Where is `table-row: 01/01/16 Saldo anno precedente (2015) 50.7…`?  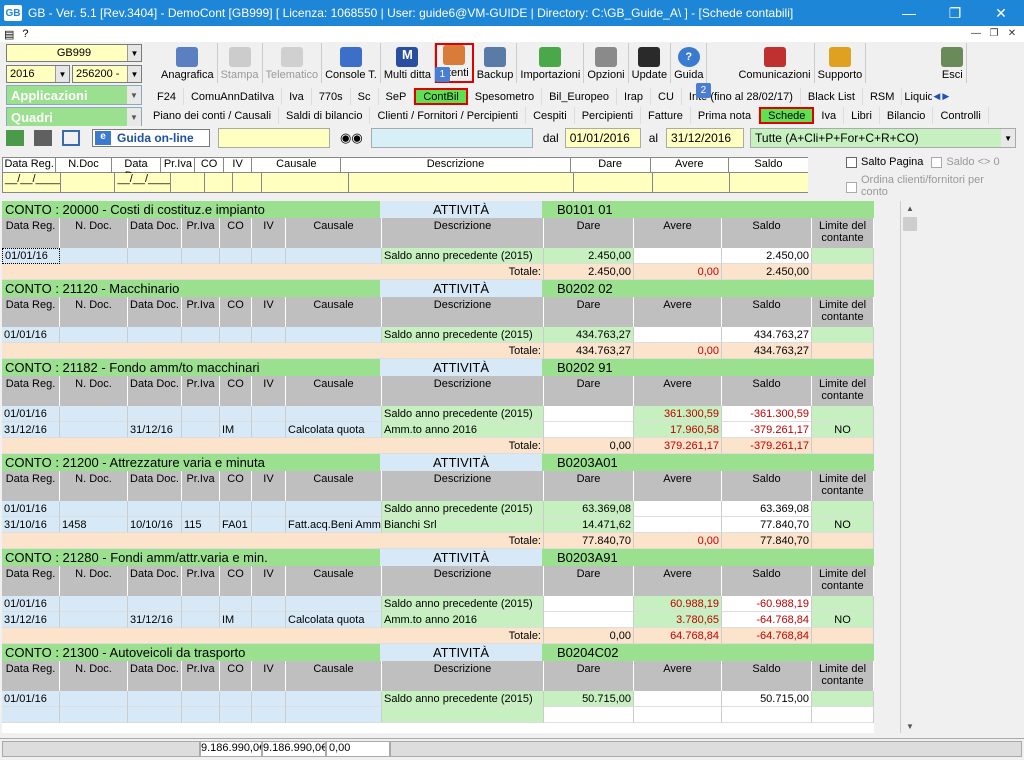 table-row: 01/01/16 Saldo anno precedente (2015) 50.7… is located at coordinates (438, 699).